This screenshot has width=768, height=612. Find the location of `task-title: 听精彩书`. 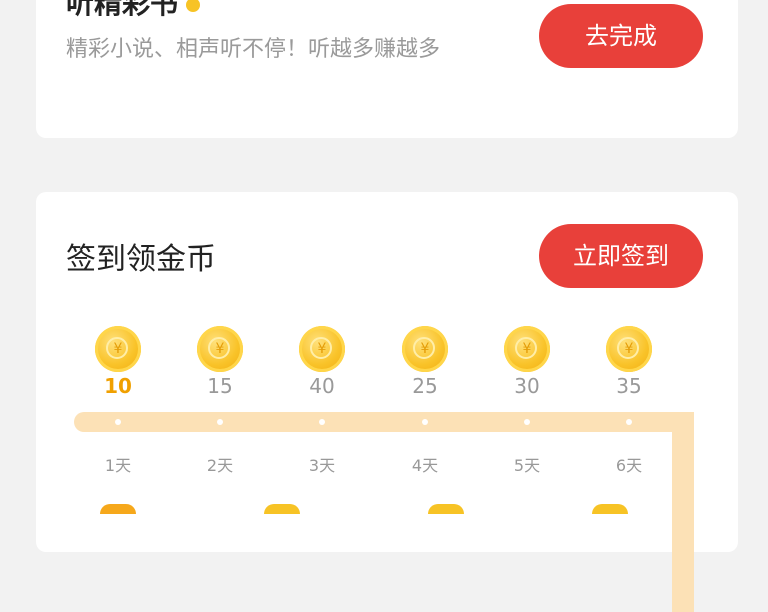

task-title: 听精彩书 is located at coordinates (133, 11).